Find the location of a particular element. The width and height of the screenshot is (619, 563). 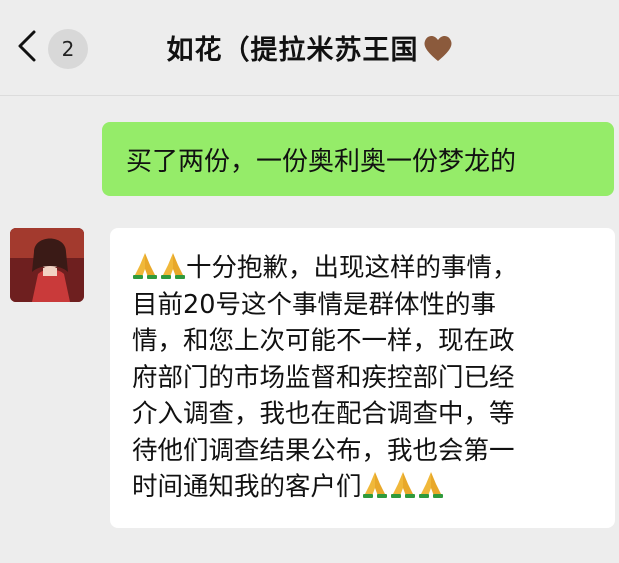

outgoing-message-bubble: 买了两份，一份奥利奥一份梦龙的 is located at coordinates (358, 159).